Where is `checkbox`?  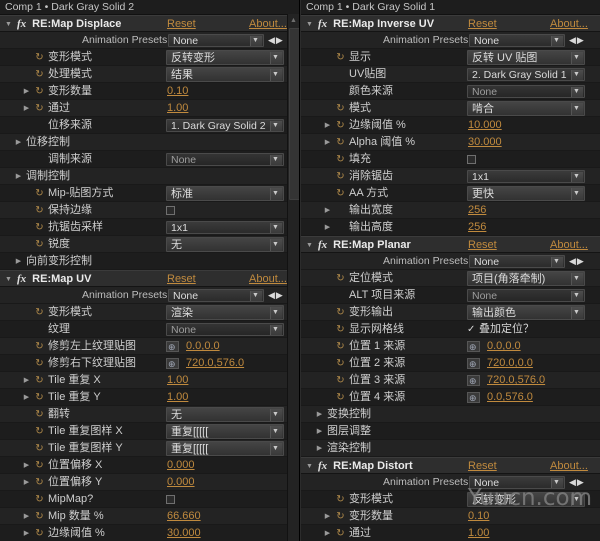 checkbox is located at coordinates (471, 159).